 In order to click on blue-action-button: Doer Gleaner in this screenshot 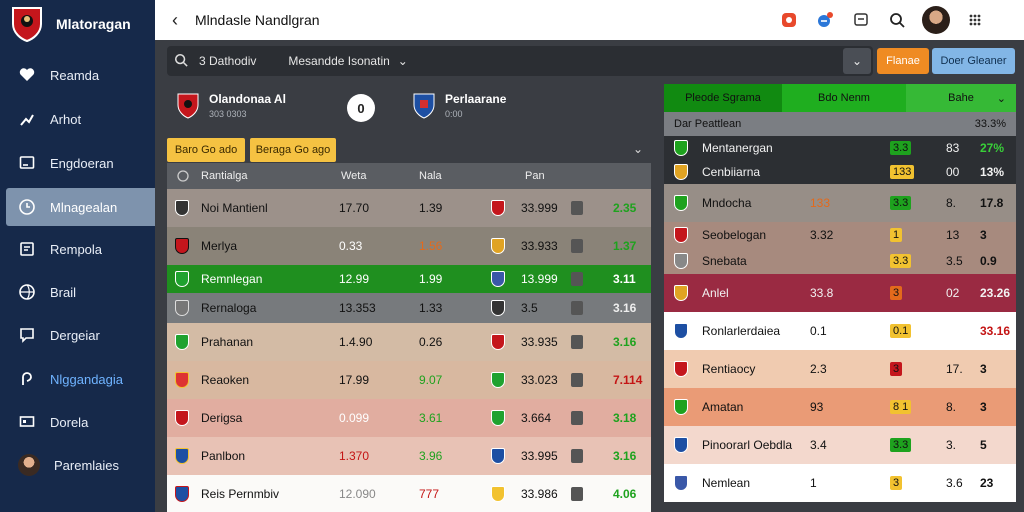, I will do `click(973, 61)`.